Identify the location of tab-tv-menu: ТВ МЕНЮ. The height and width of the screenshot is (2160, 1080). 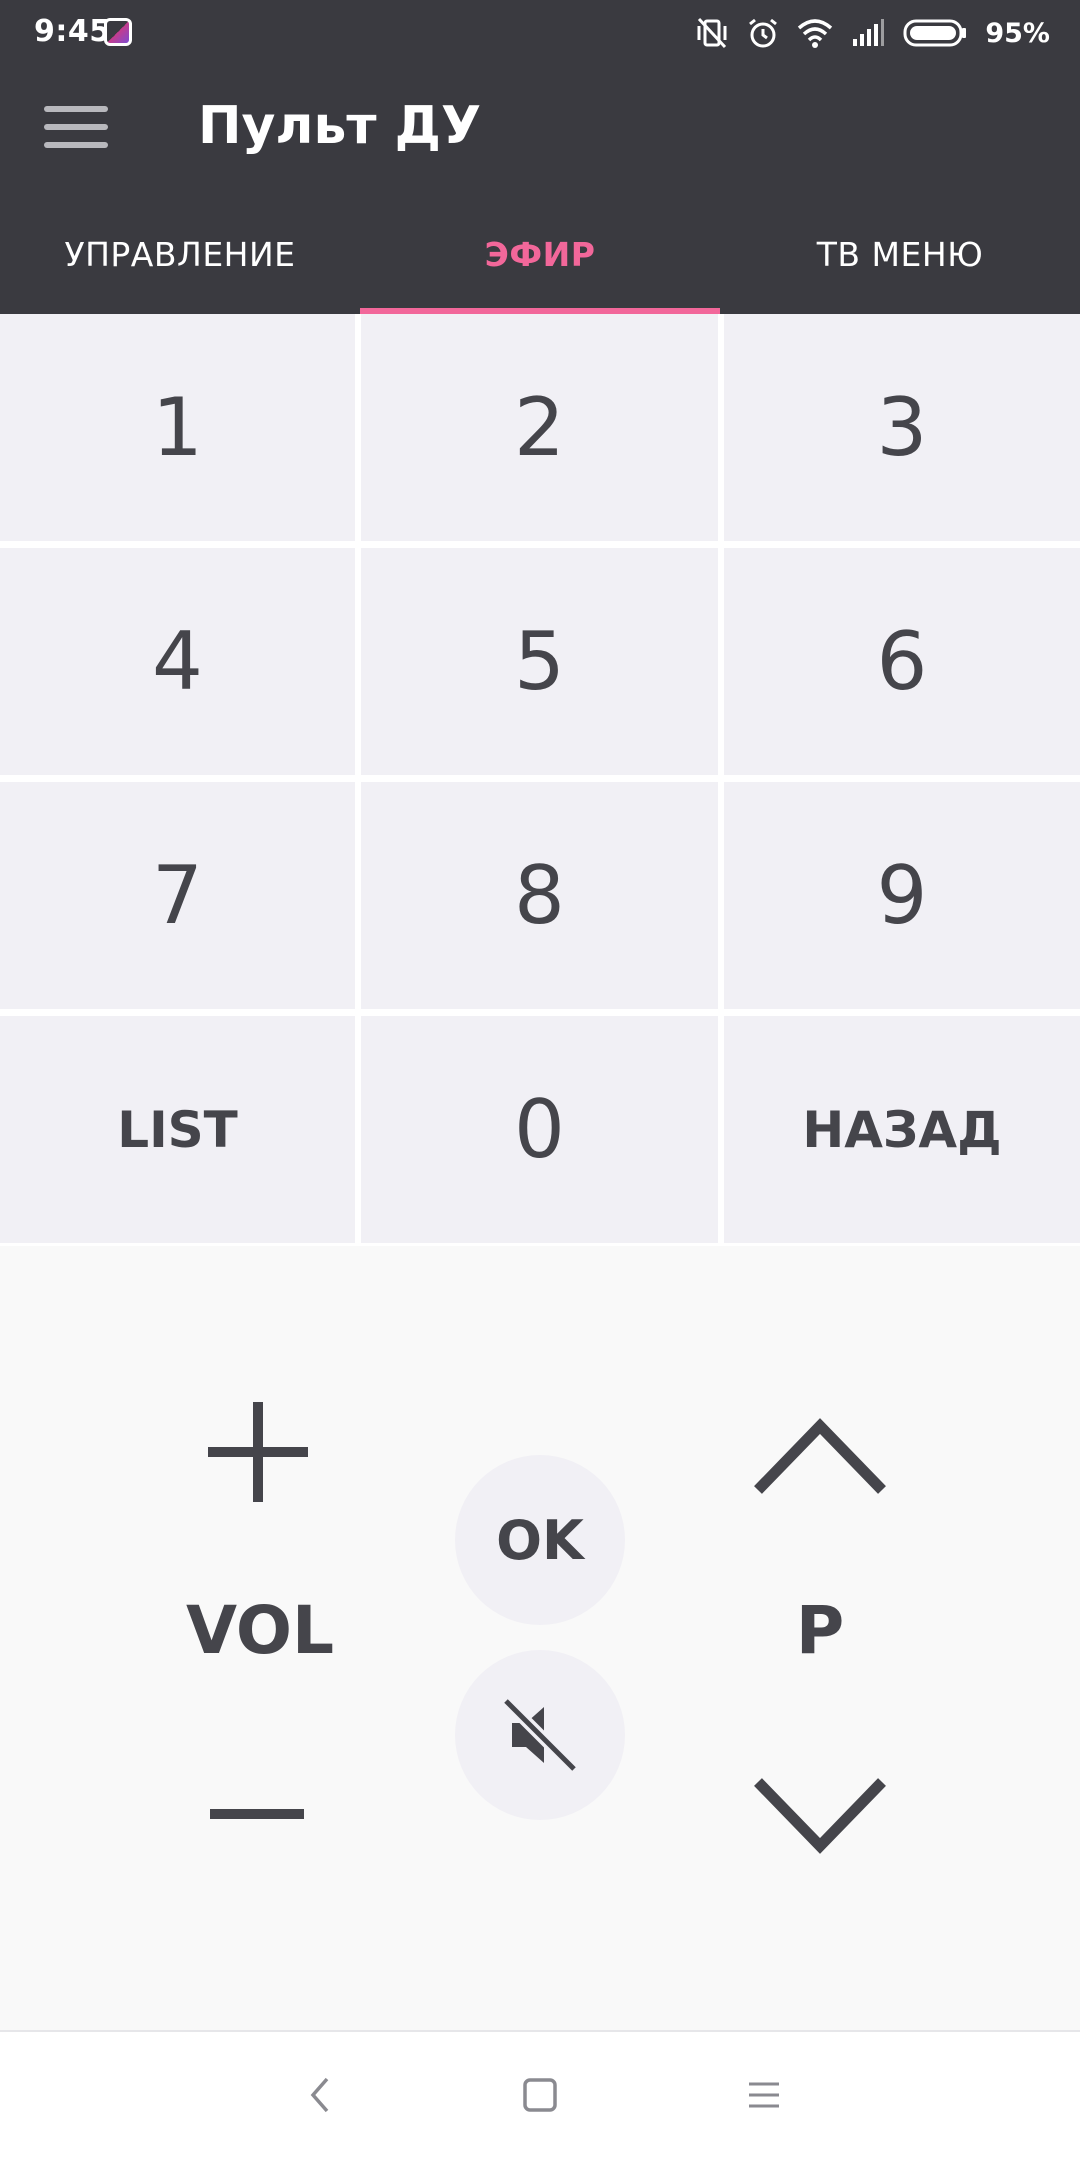
(900, 254).